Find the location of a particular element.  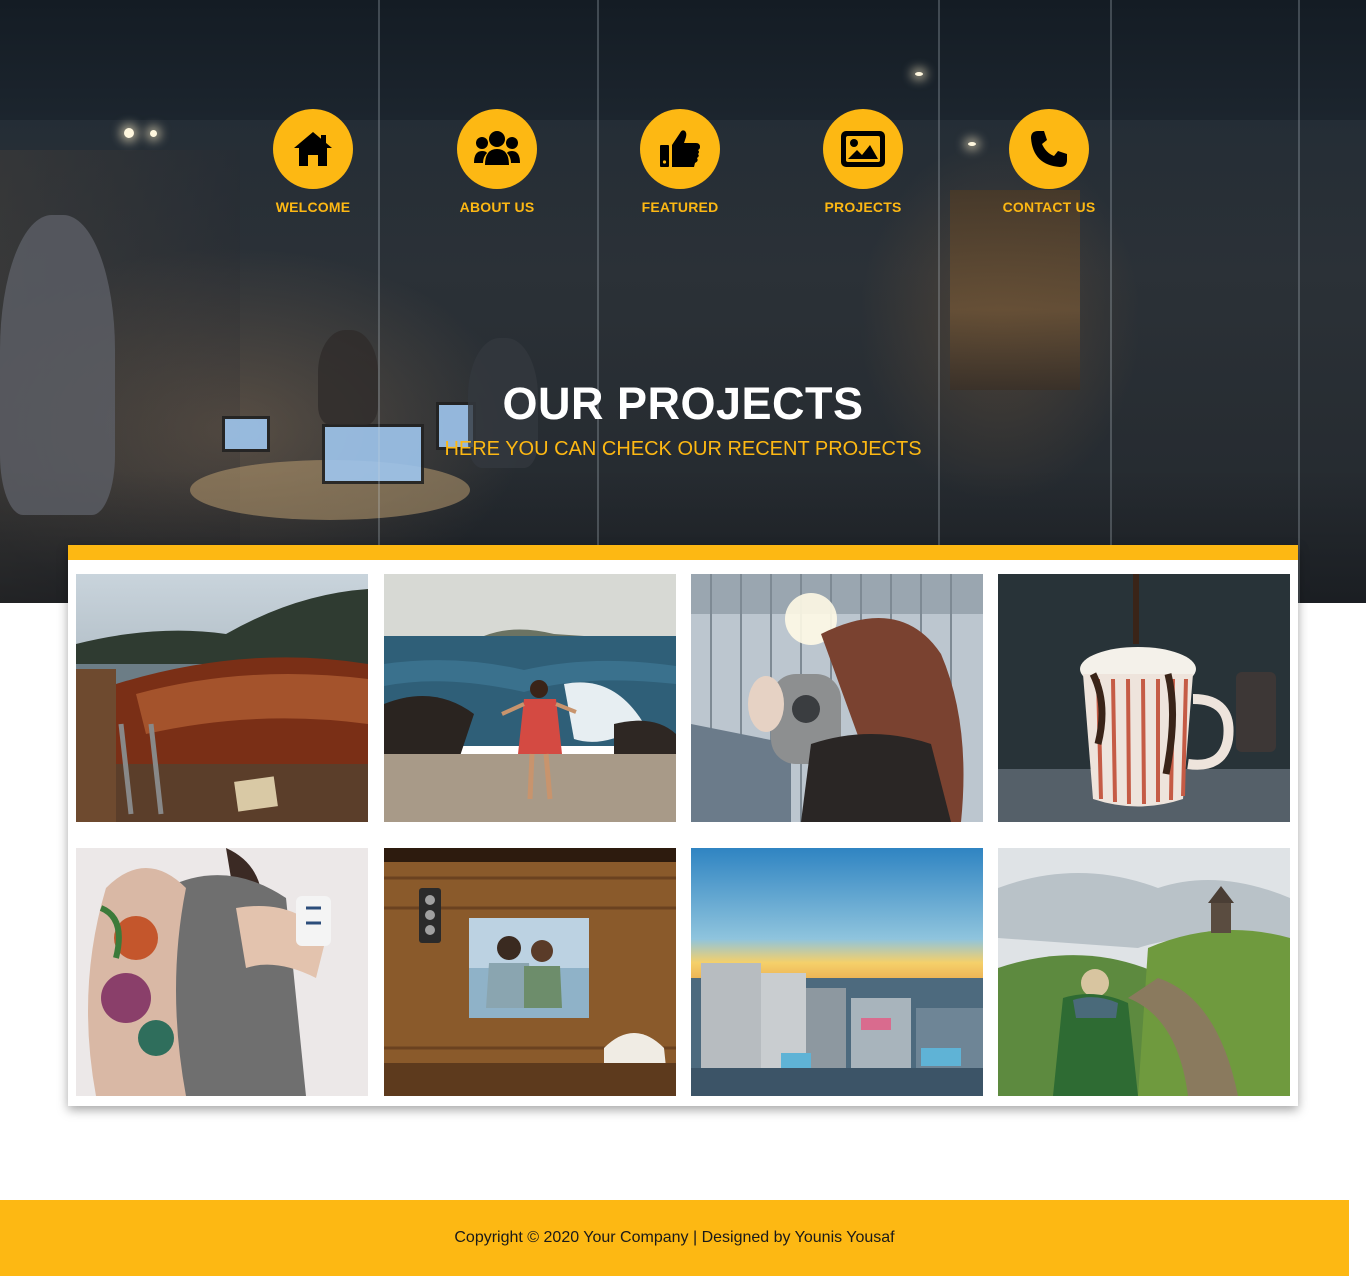

nav-label-welcome: WELCOME is located at coordinates (313, 207).